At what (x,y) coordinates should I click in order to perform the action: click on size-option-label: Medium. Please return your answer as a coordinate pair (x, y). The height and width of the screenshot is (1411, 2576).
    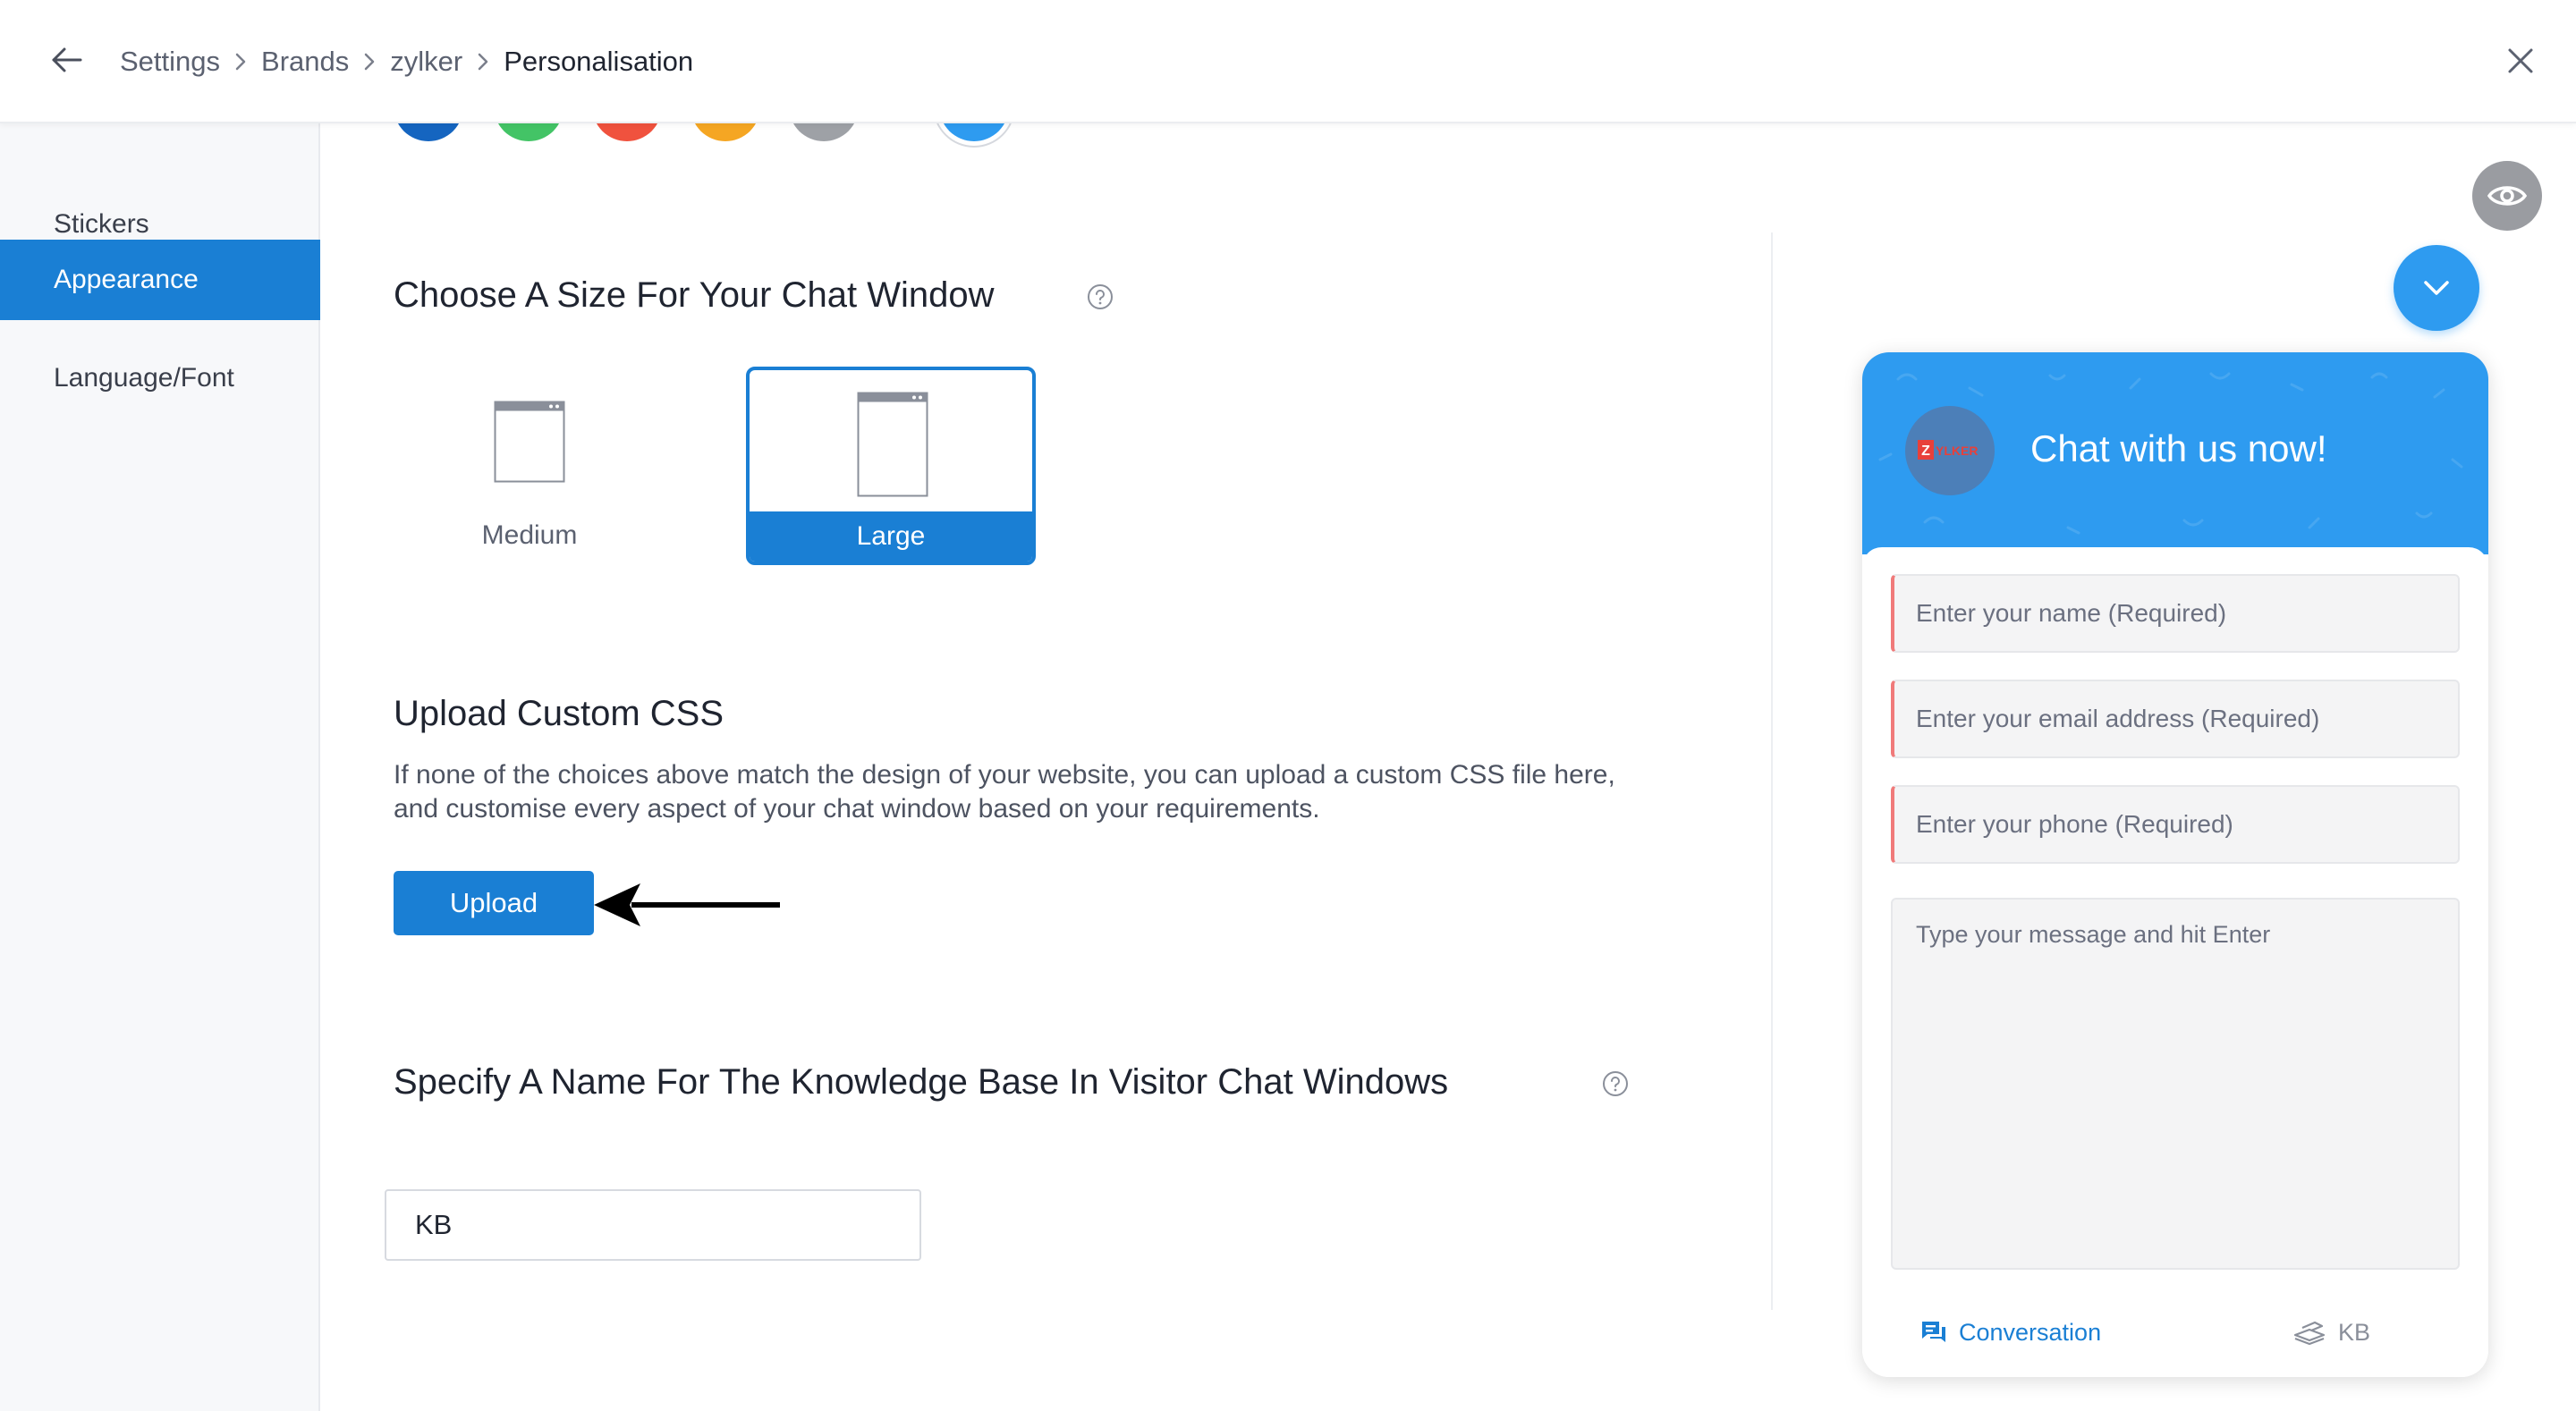
    Looking at the image, I should click on (529, 535).